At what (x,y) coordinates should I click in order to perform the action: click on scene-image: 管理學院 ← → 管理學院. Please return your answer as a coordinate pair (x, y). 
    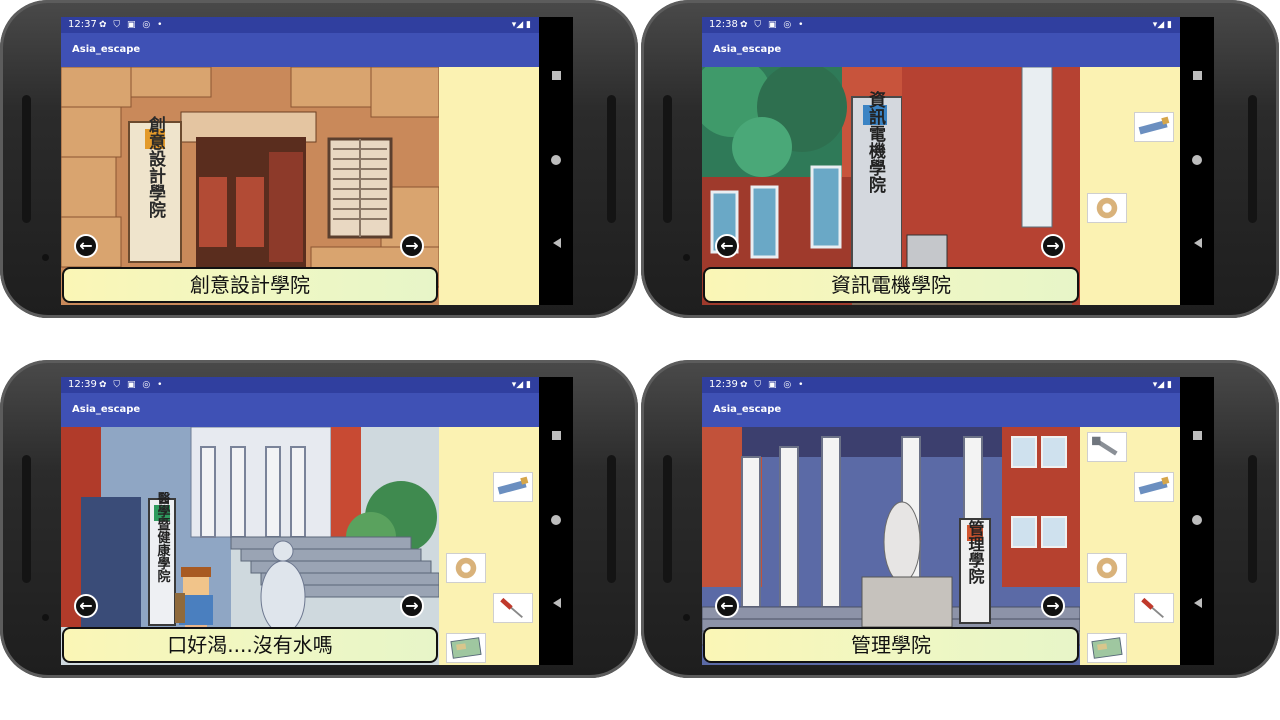
    Looking at the image, I should click on (891, 546).